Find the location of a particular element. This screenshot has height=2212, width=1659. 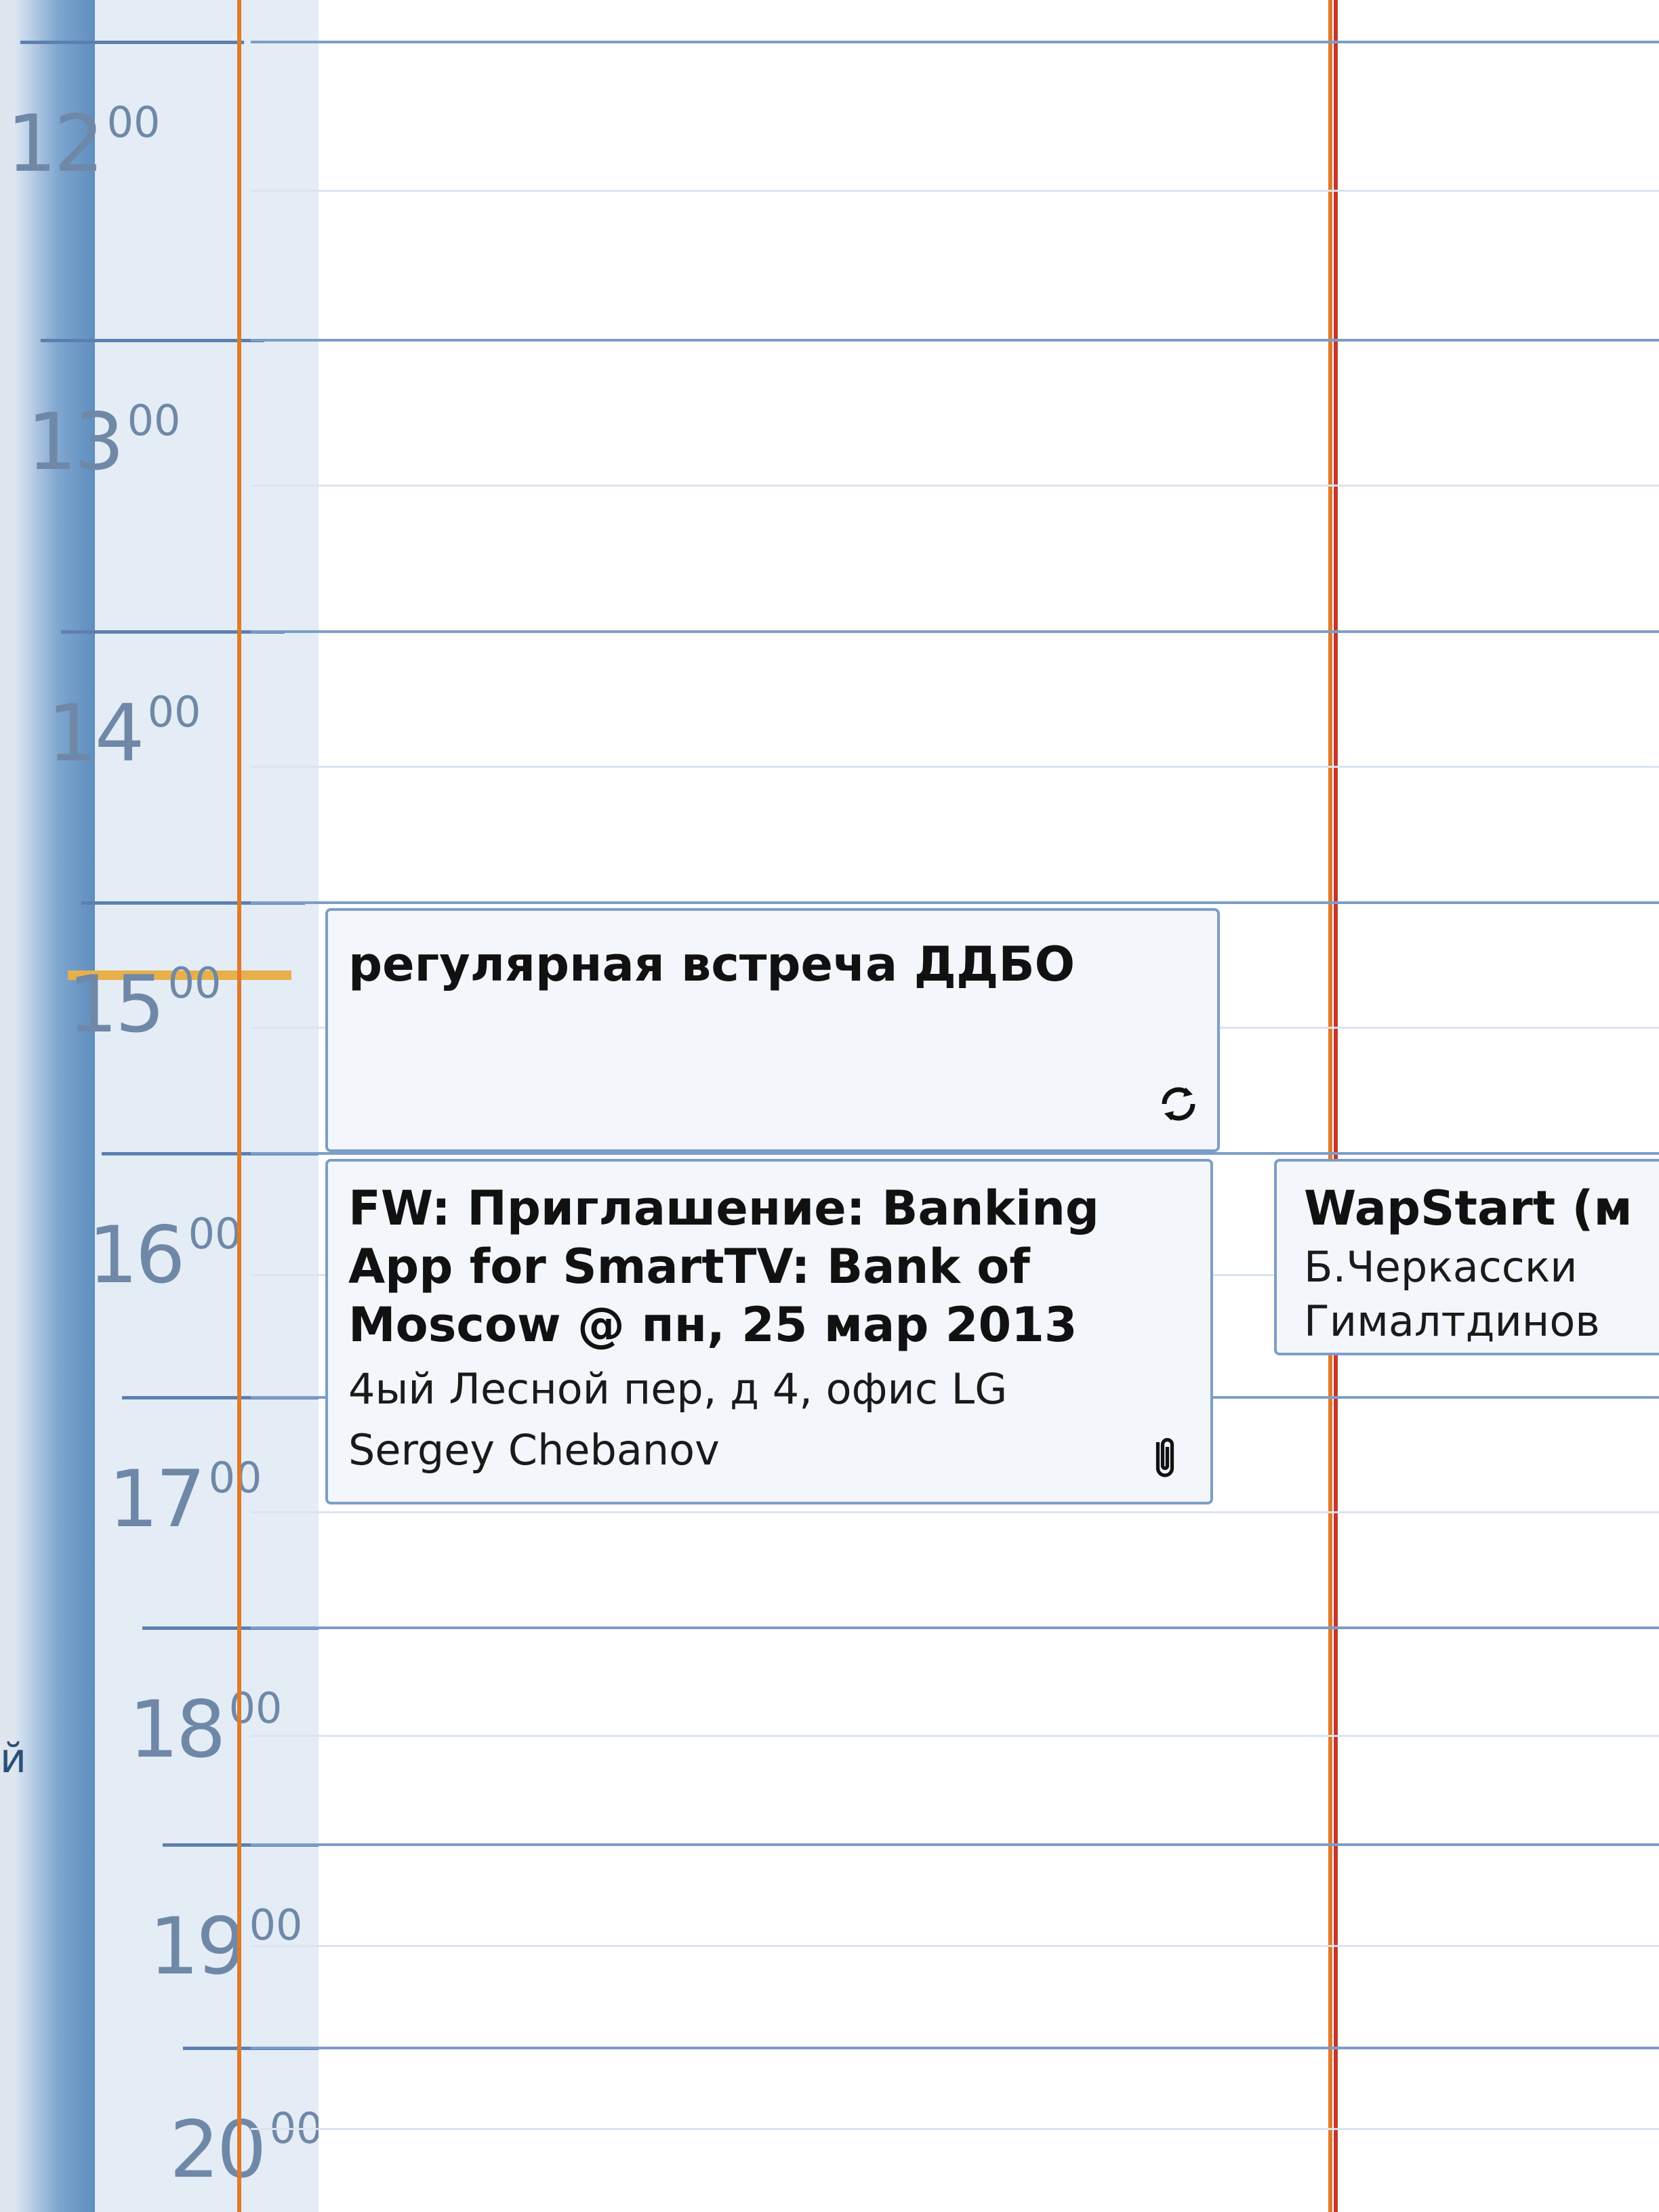

nav-pane-text-fragment: й is located at coordinates (13, 1758).